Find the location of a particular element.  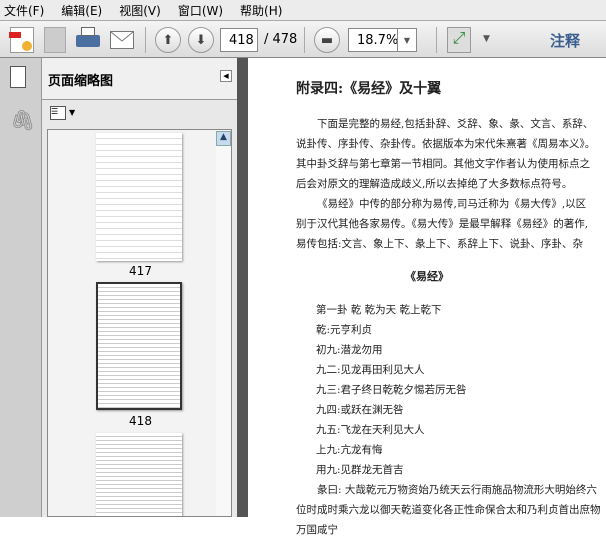

text-line: 九四:或跃在渊无咎 is located at coordinates (360, 410).